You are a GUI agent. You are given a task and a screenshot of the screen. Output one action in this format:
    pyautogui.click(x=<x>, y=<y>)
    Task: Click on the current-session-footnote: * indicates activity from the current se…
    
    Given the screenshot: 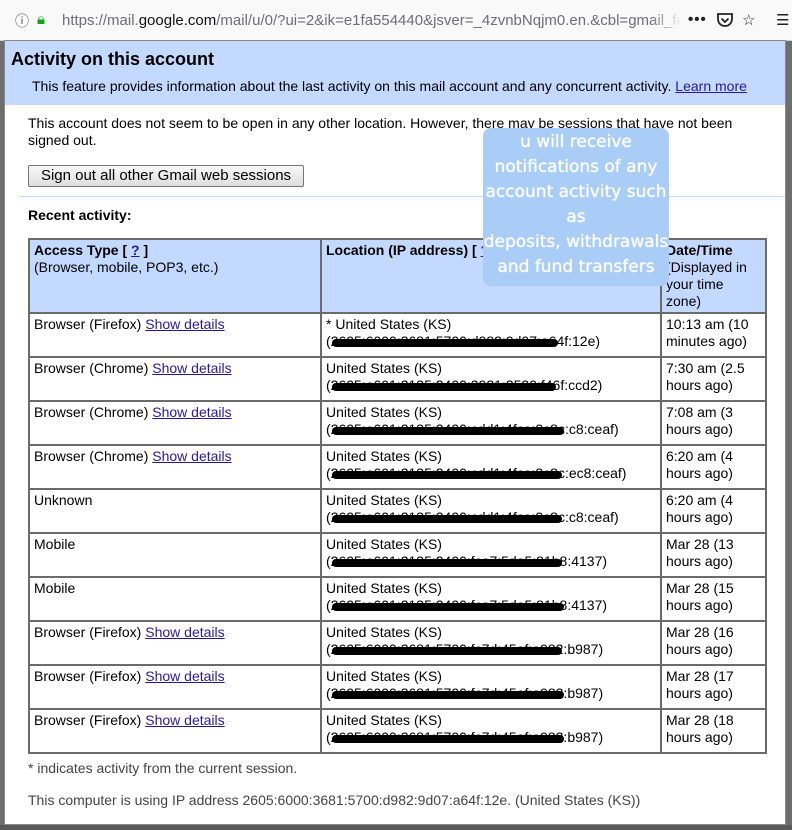 What is the action you would take?
    pyautogui.click(x=163, y=768)
    